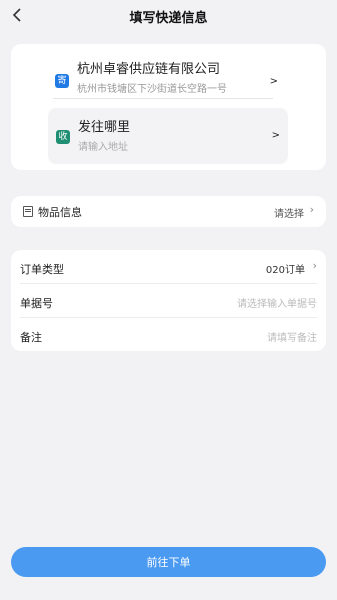 The width and height of the screenshot is (337, 600). What do you see at coordinates (42, 269) in the screenshot?
I see `order-type-label: 订单类型` at bounding box center [42, 269].